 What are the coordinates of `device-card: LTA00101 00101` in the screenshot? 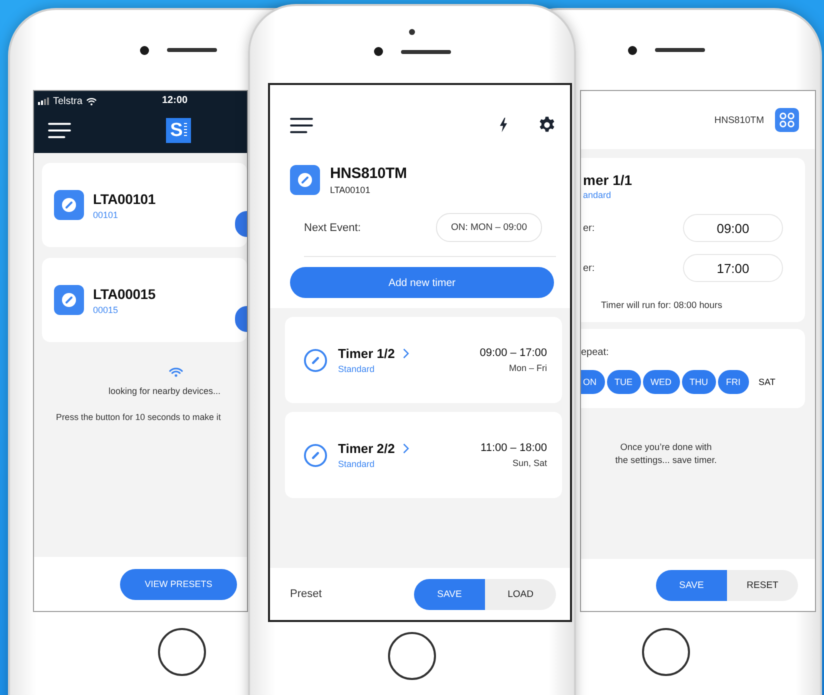 It's located at (144, 205).